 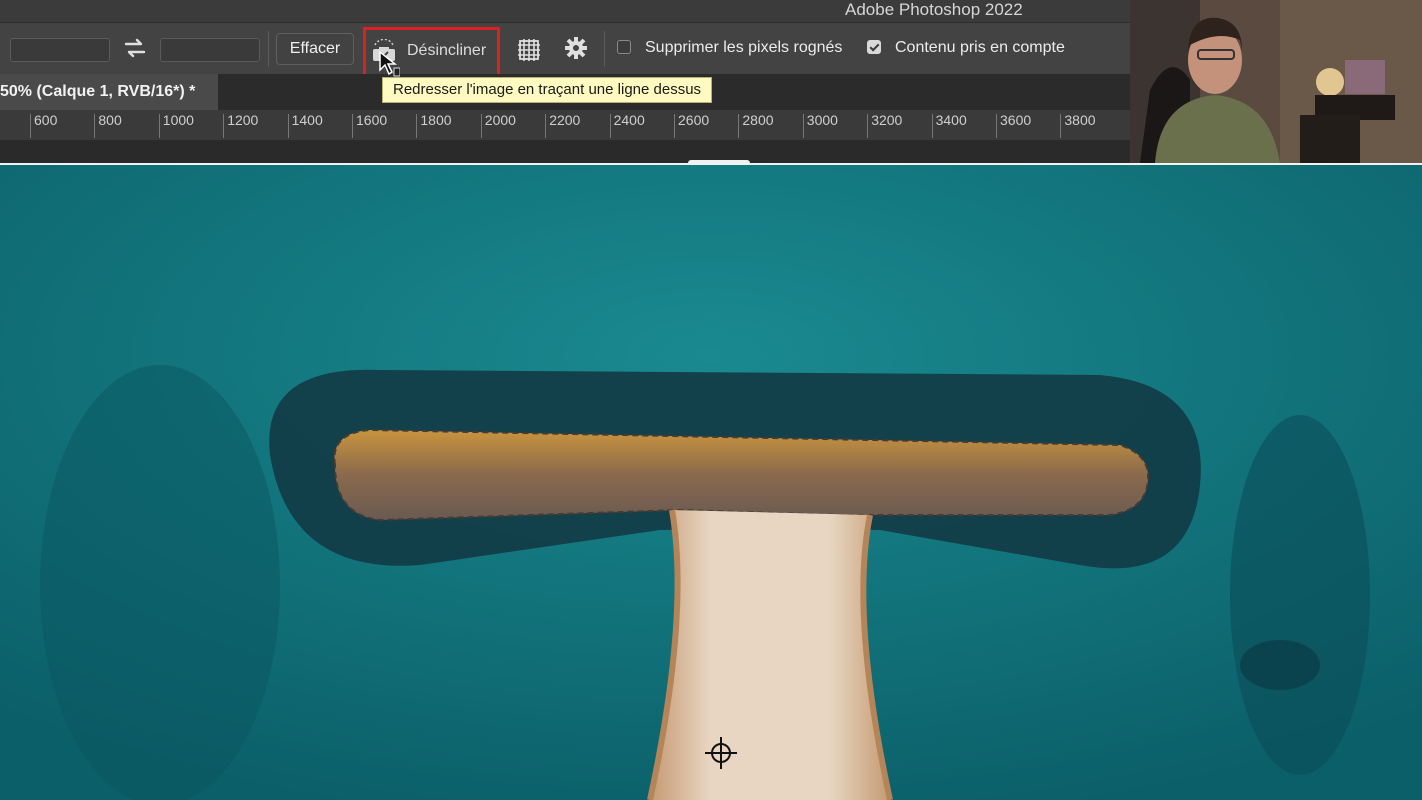 What do you see at coordinates (565, 120) in the screenshot?
I see `ruler-tick-label: 2200` at bounding box center [565, 120].